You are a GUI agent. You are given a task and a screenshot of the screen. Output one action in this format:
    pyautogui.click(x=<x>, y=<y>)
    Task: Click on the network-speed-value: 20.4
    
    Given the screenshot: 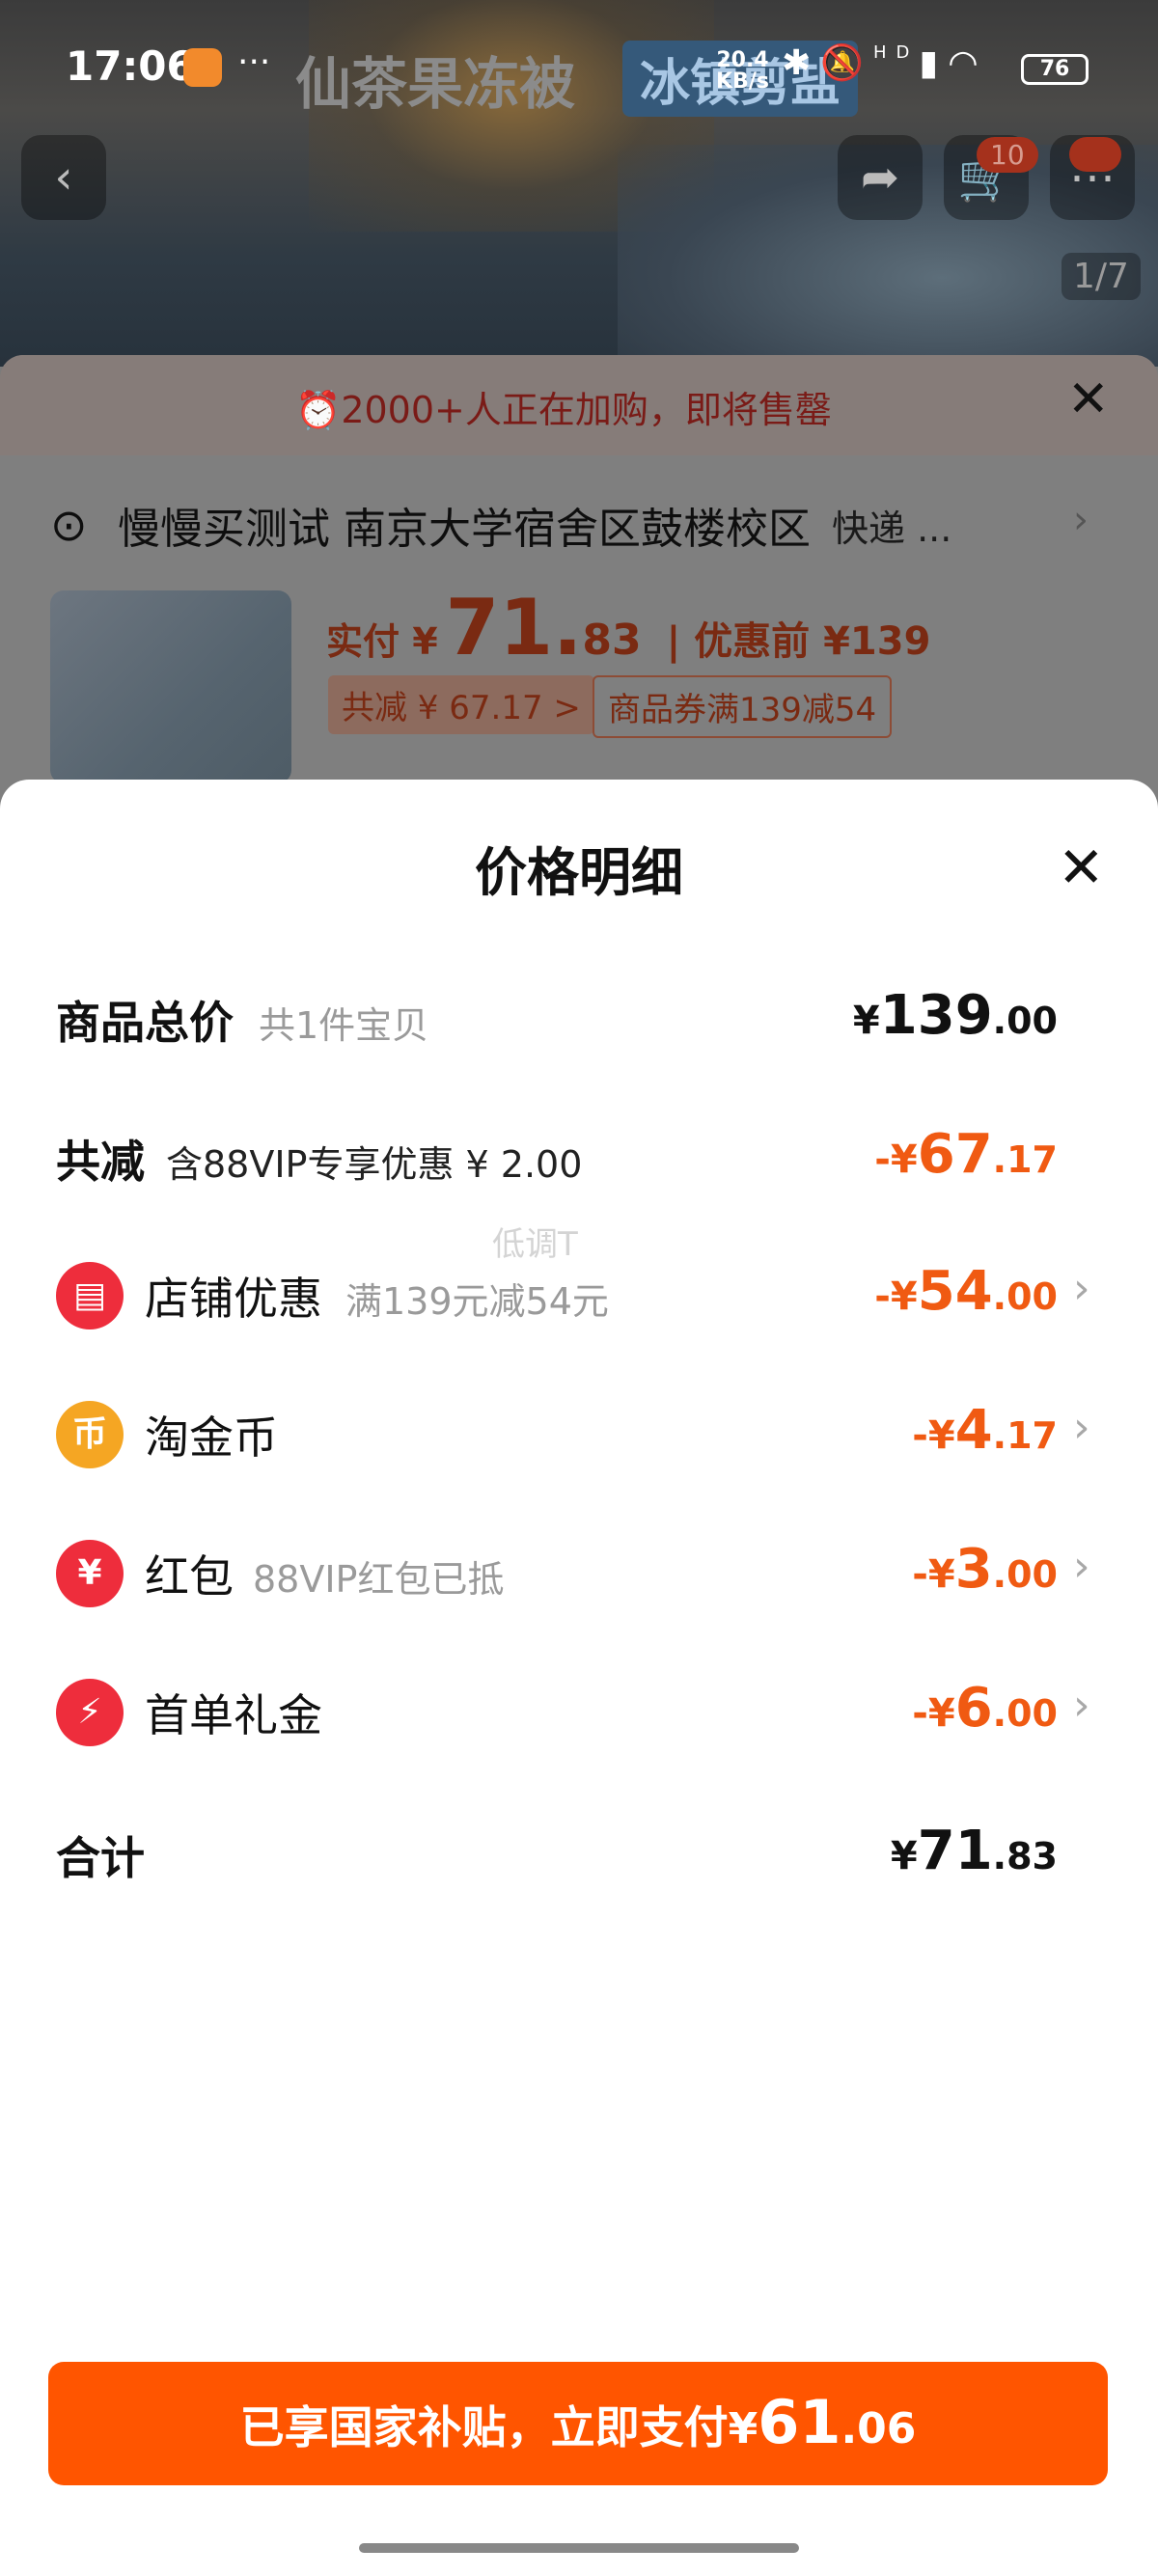 What is the action you would take?
    pyautogui.click(x=742, y=60)
    